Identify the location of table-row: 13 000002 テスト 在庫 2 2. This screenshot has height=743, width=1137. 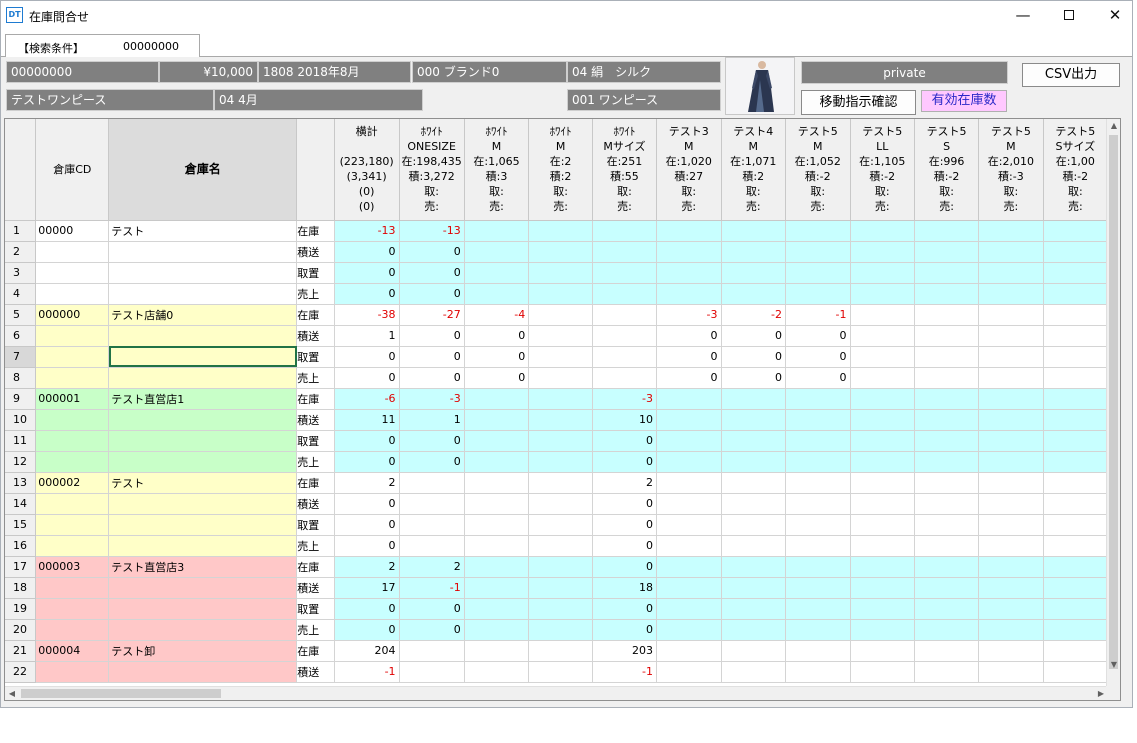
(556, 483).